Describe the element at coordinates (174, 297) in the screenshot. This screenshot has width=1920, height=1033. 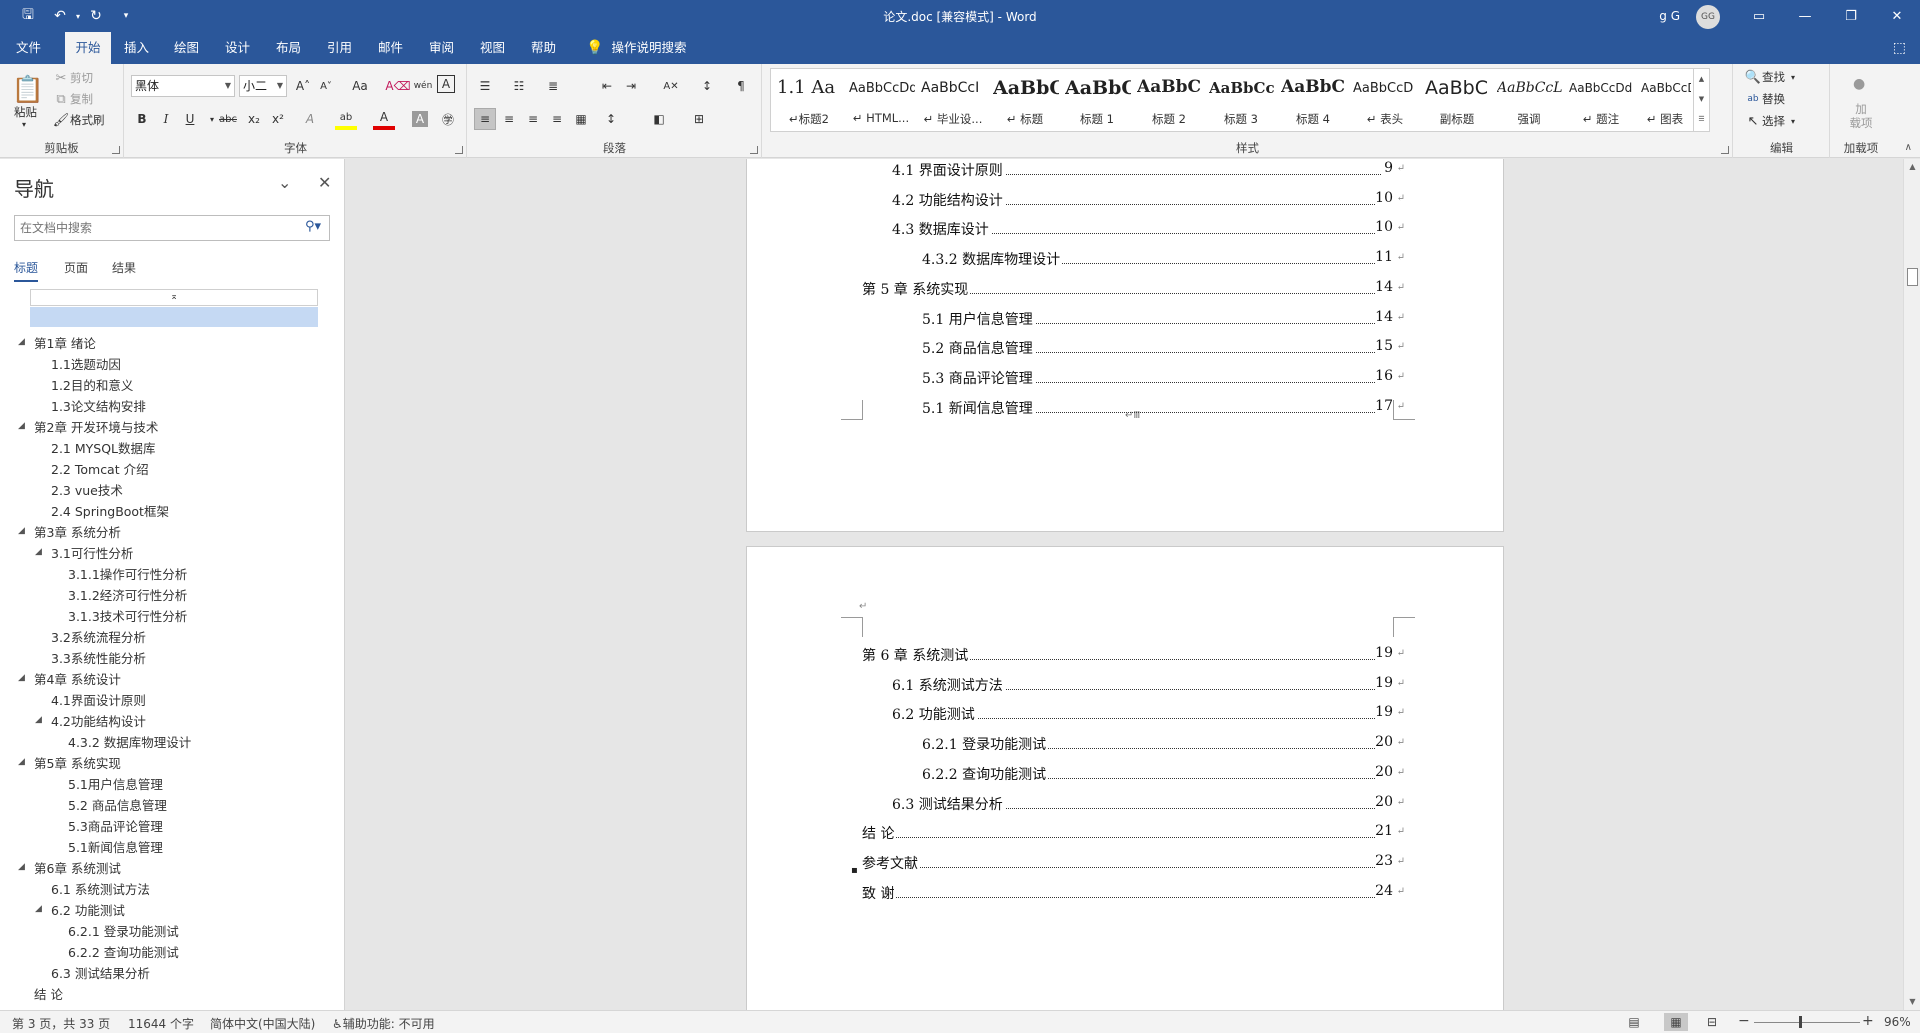
I see `collapse-headings-button: ⌅` at that location.